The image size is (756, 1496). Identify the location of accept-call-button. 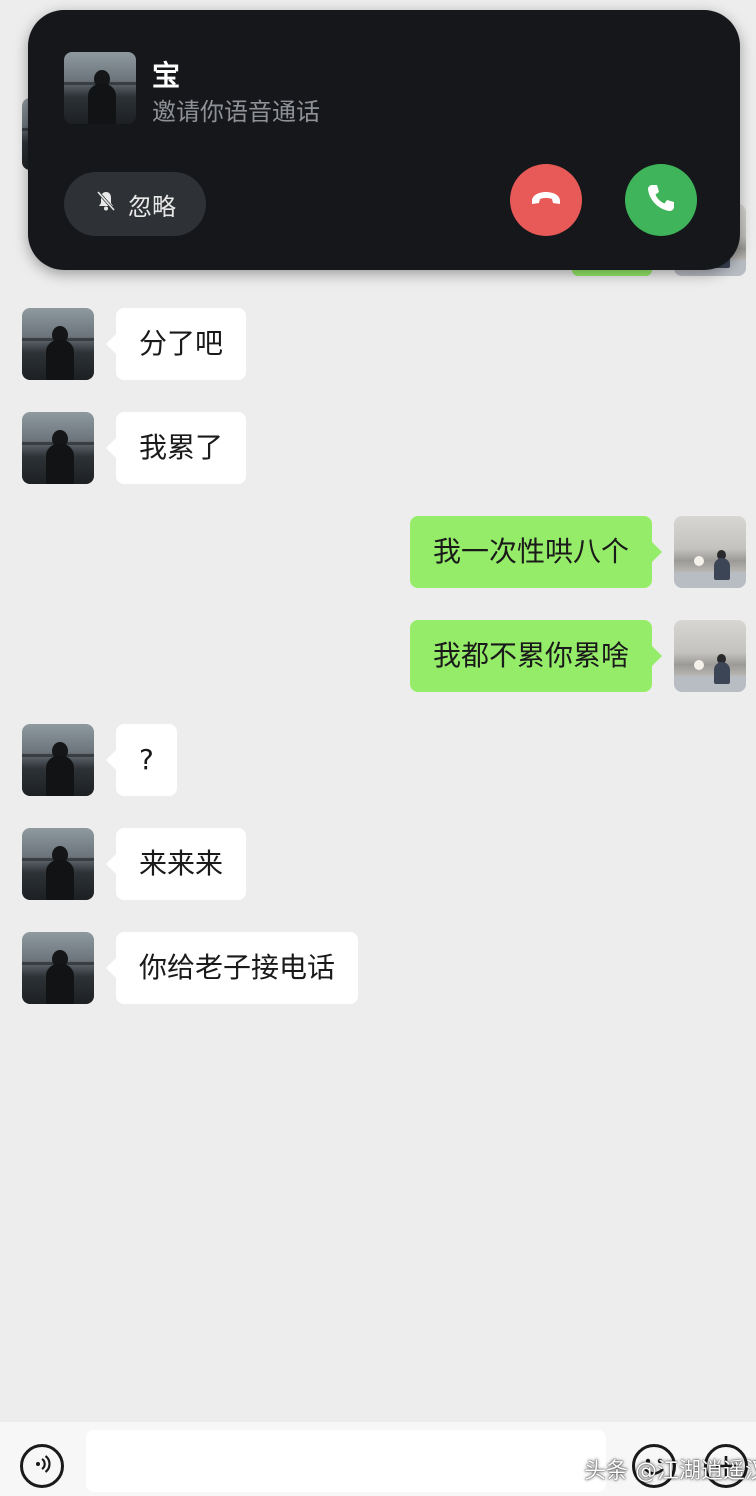
(661, 200).